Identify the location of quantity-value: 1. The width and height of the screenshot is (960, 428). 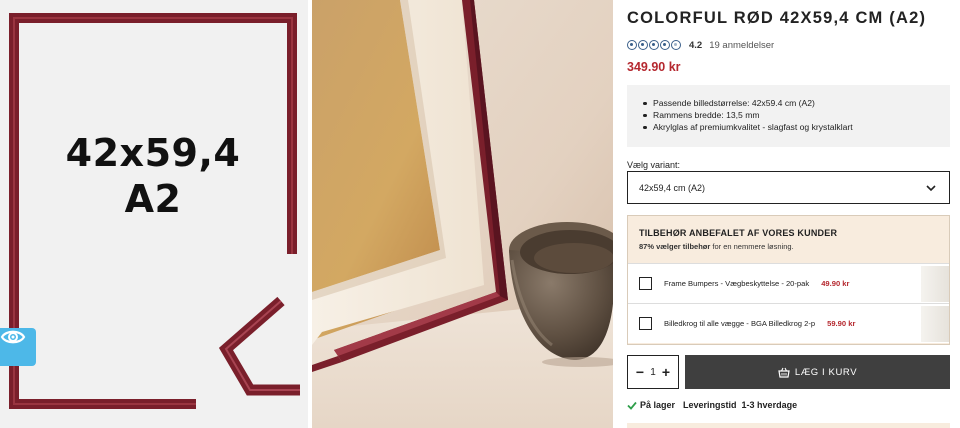
(653, 372).